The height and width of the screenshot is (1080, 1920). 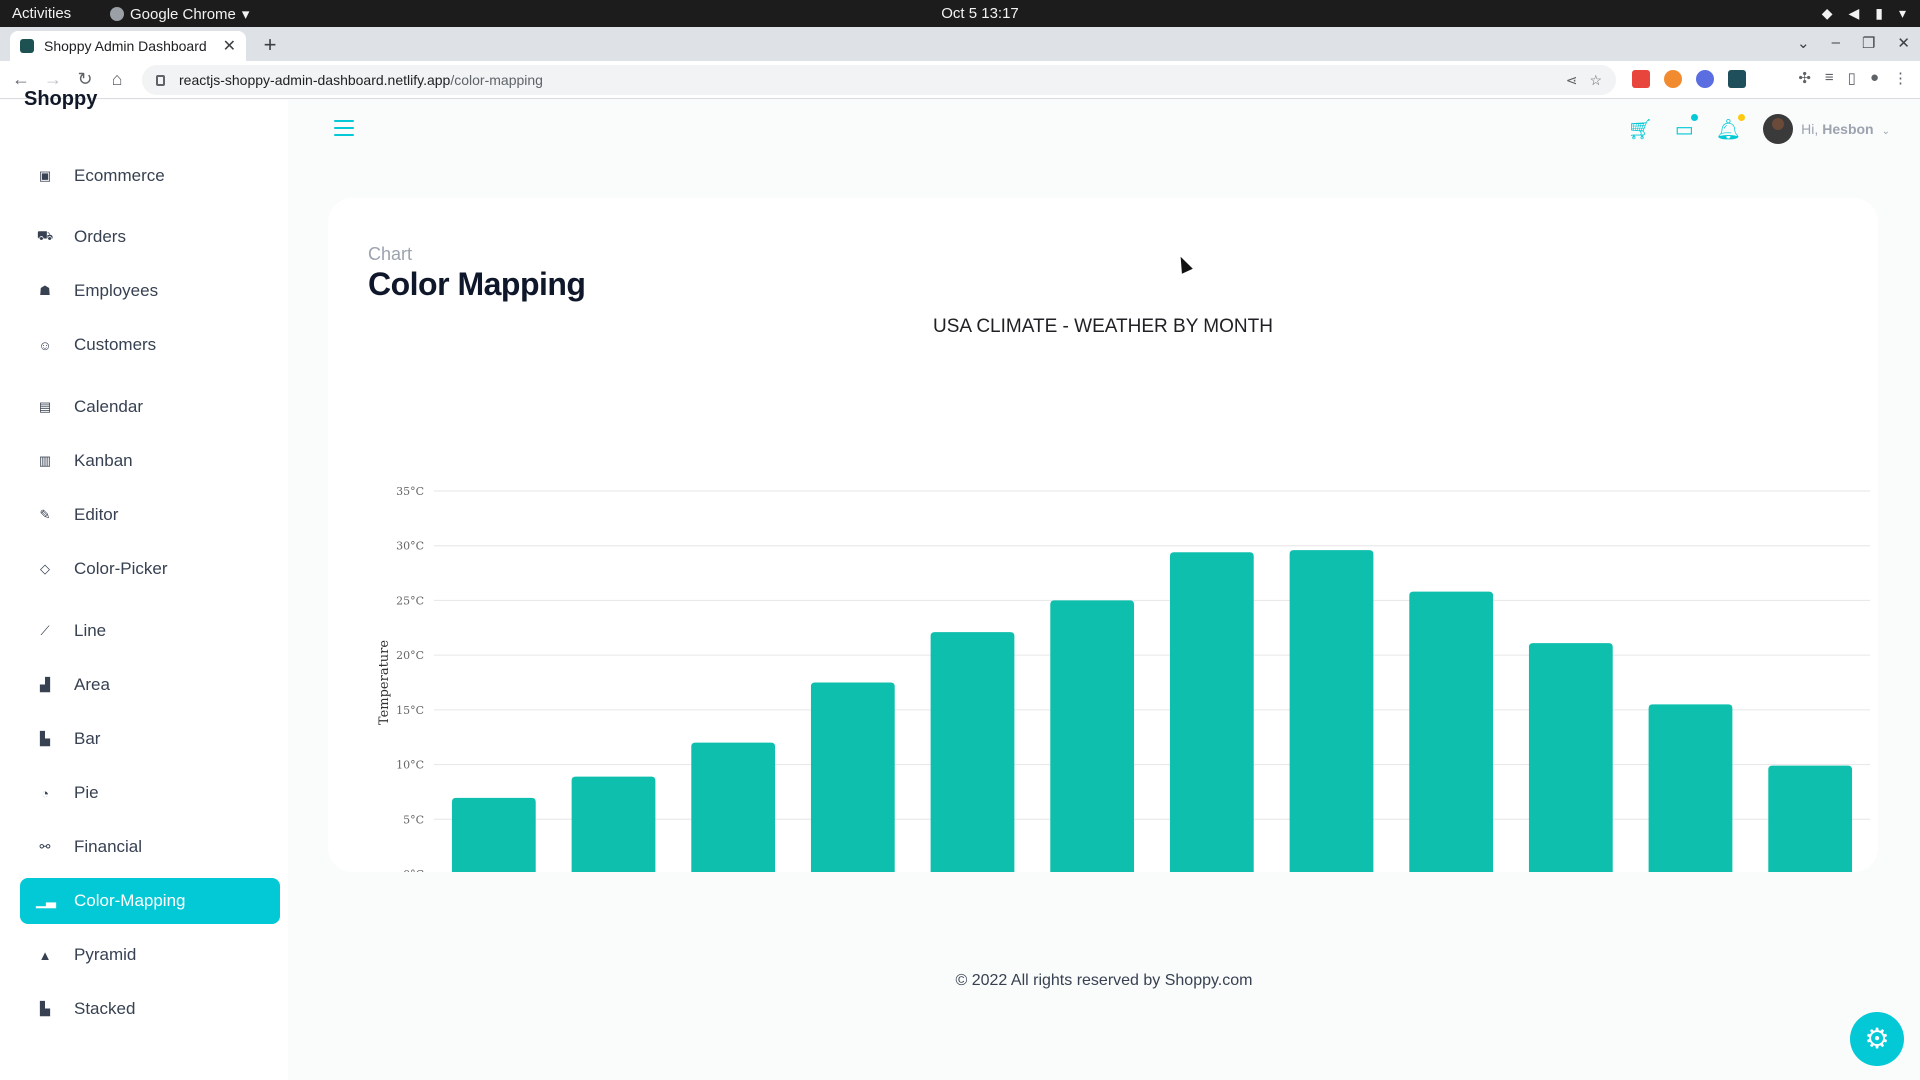 I want to click on sidebar-item-pyramid: ▲ Pyramid, so click(x=150, y=955).